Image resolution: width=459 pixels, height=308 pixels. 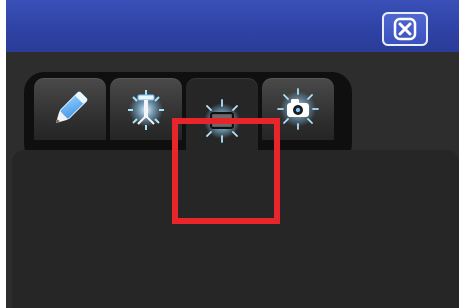 I want to click on tab-camera, so click(x=298, y=109).